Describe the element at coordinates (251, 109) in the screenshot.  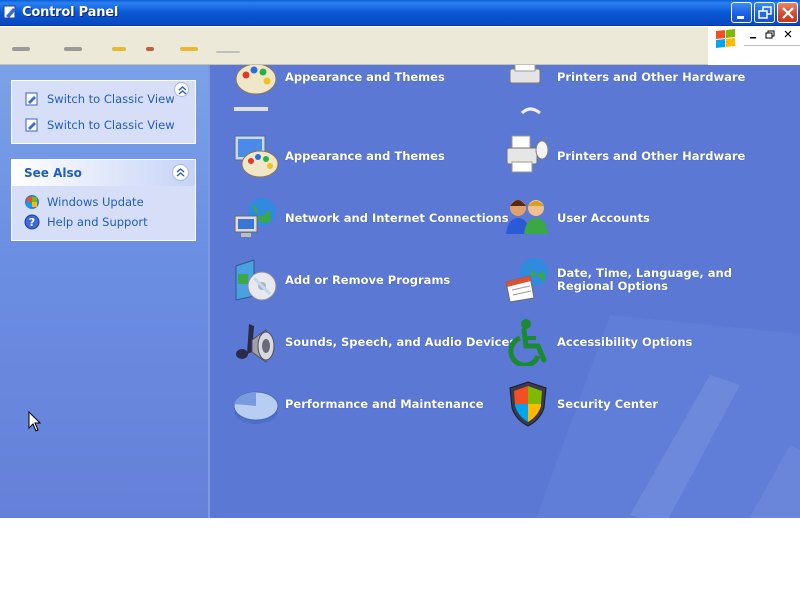
I see `monitor-fragment-icon` at that location.